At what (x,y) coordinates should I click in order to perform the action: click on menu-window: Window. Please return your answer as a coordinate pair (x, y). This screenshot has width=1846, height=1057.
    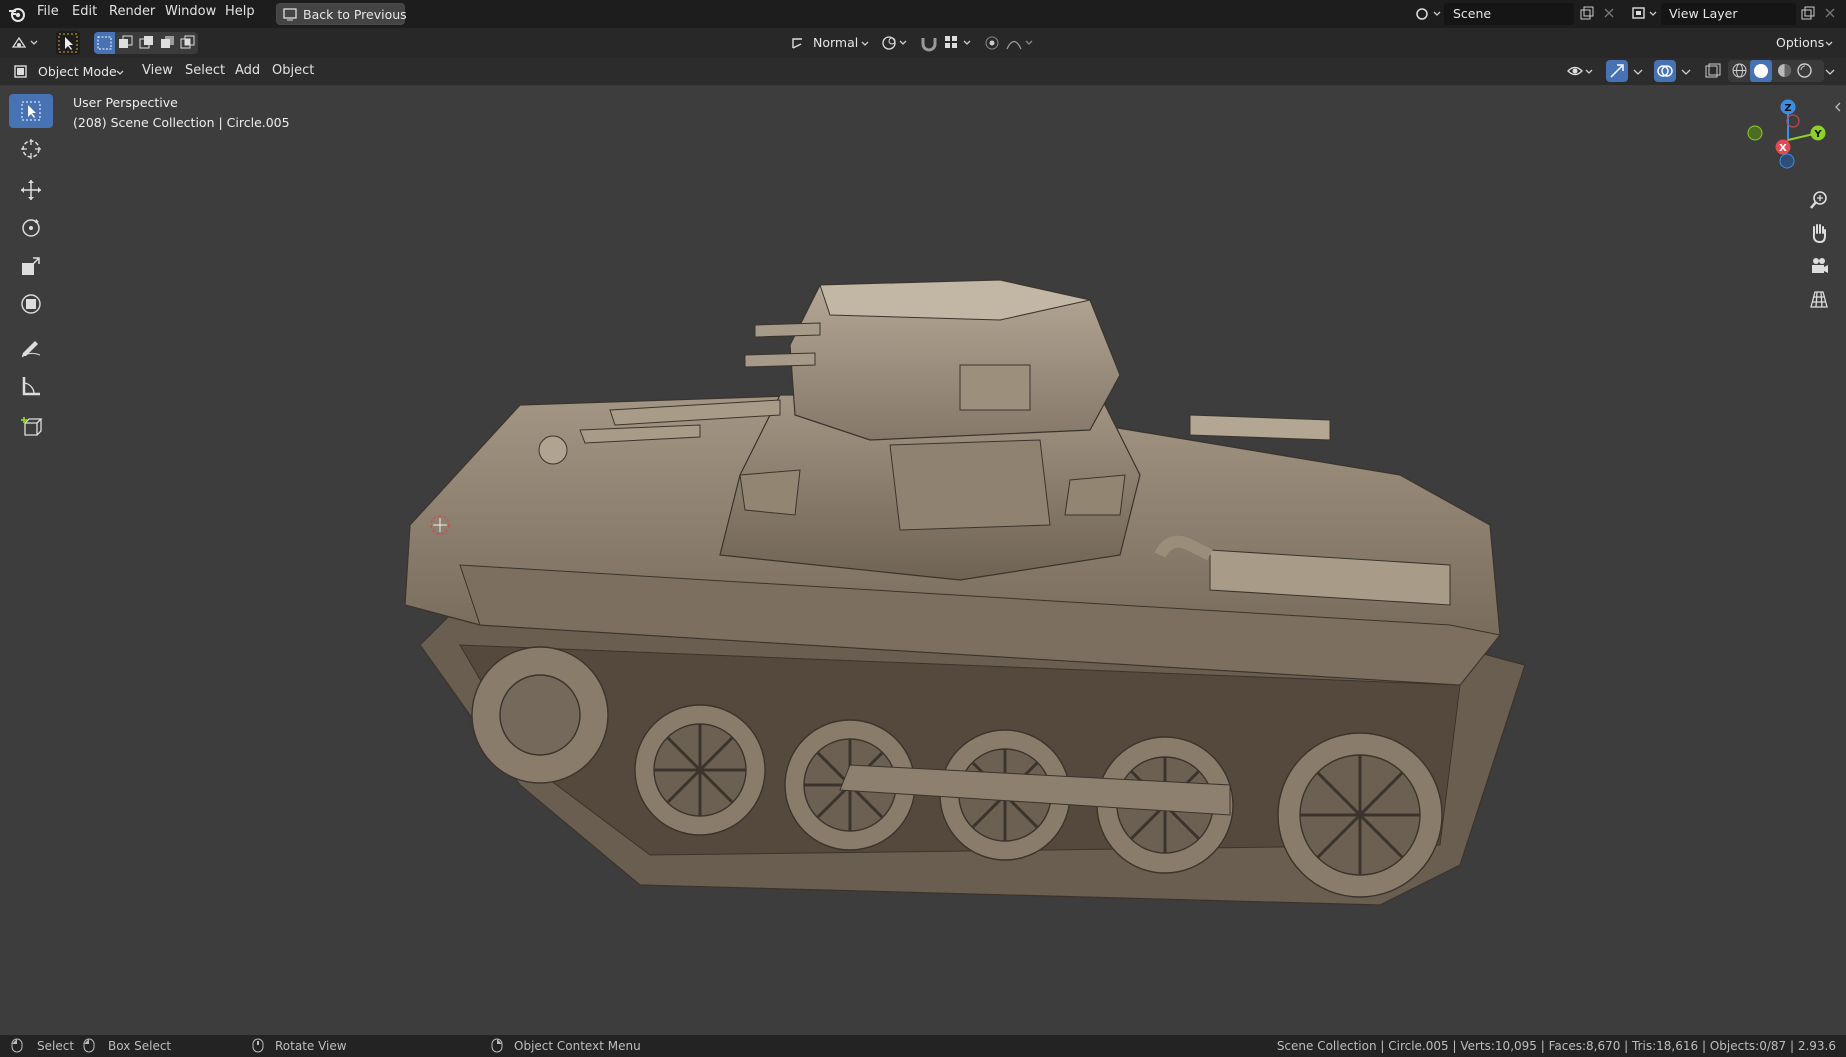
    Looking at the image, I should click on (190, 11).